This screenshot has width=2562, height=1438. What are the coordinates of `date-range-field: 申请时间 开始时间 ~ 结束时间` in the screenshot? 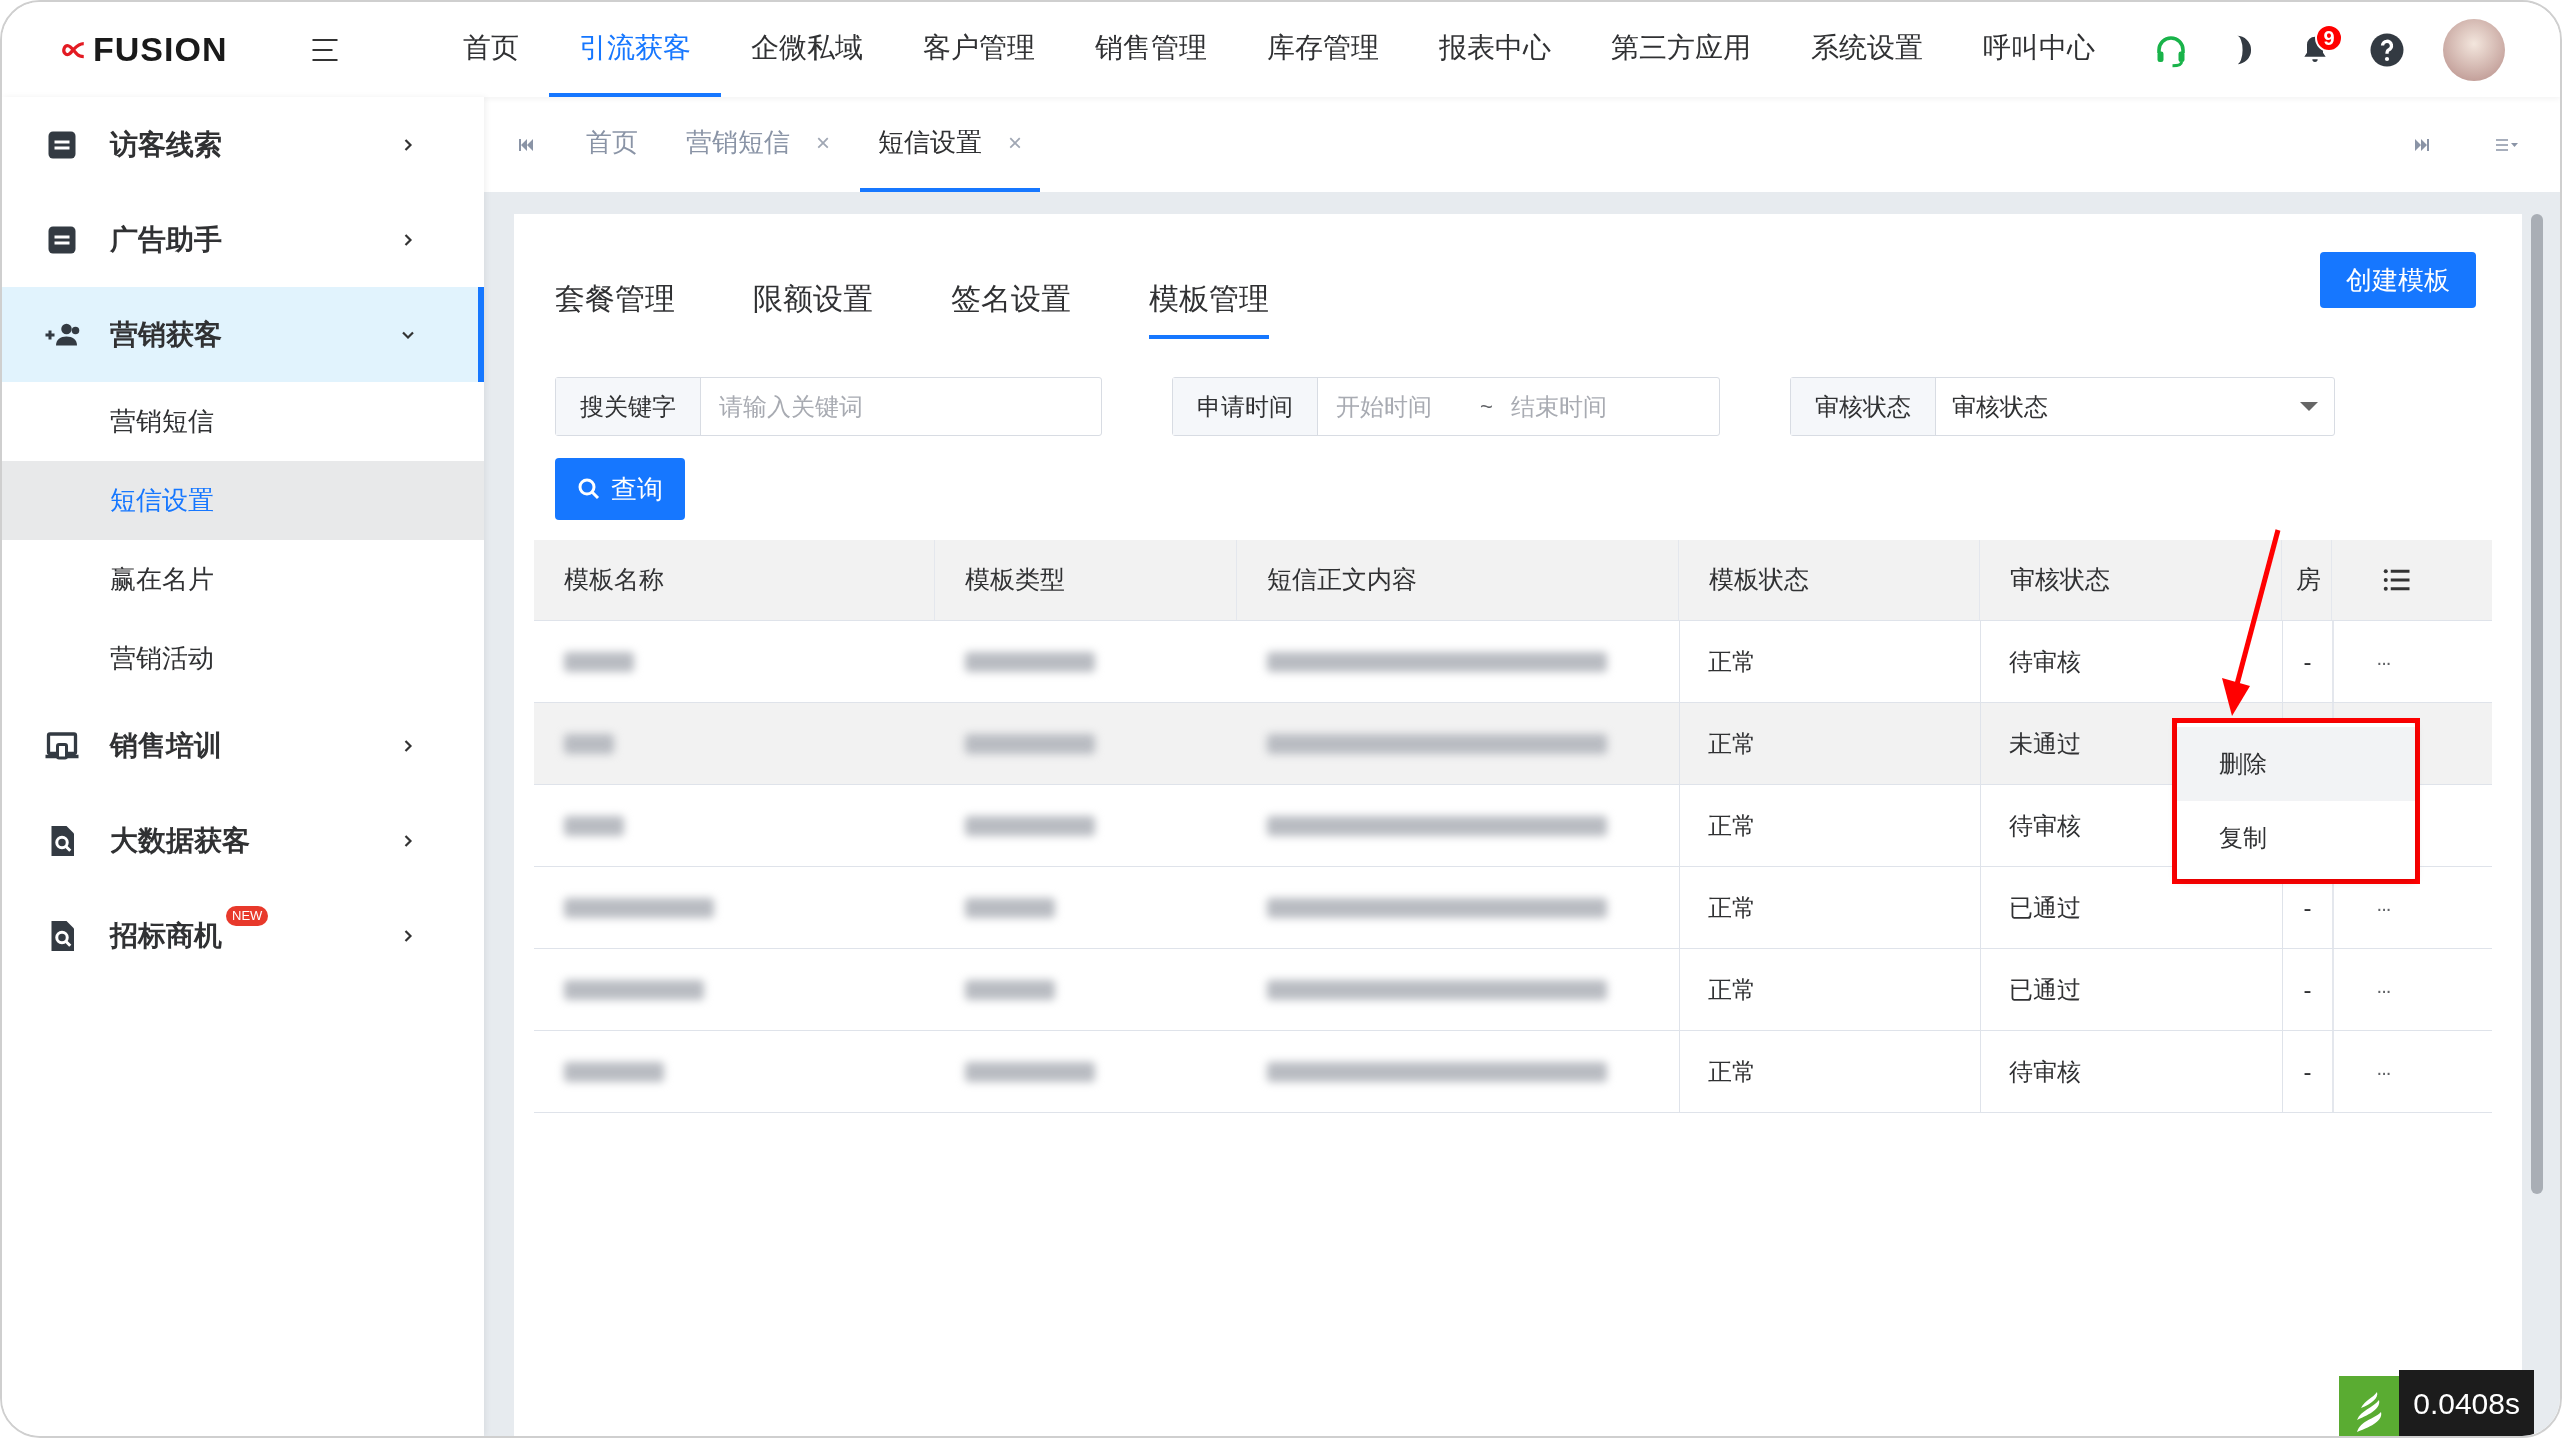 It's located at (1446, 406).